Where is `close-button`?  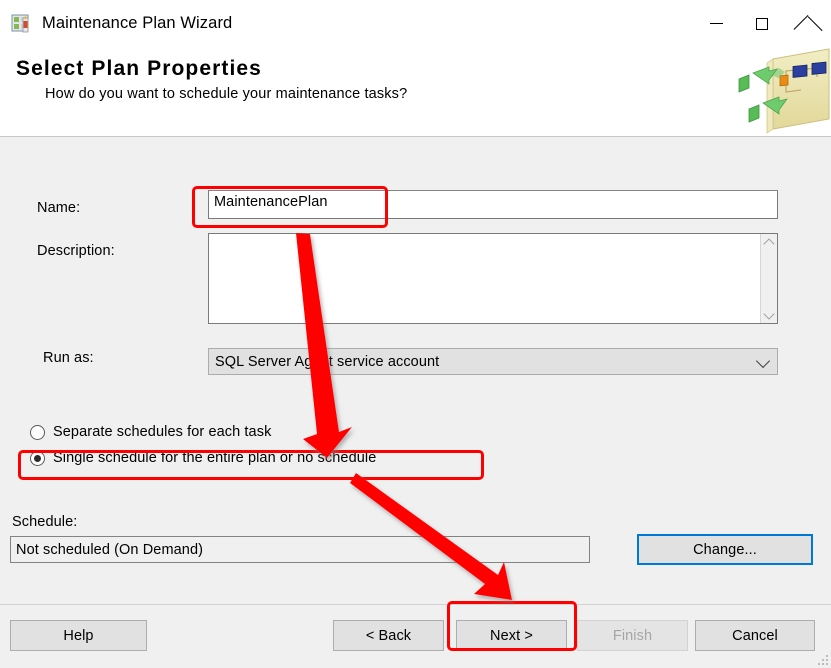 close-button is located at coordinates (808, 23).